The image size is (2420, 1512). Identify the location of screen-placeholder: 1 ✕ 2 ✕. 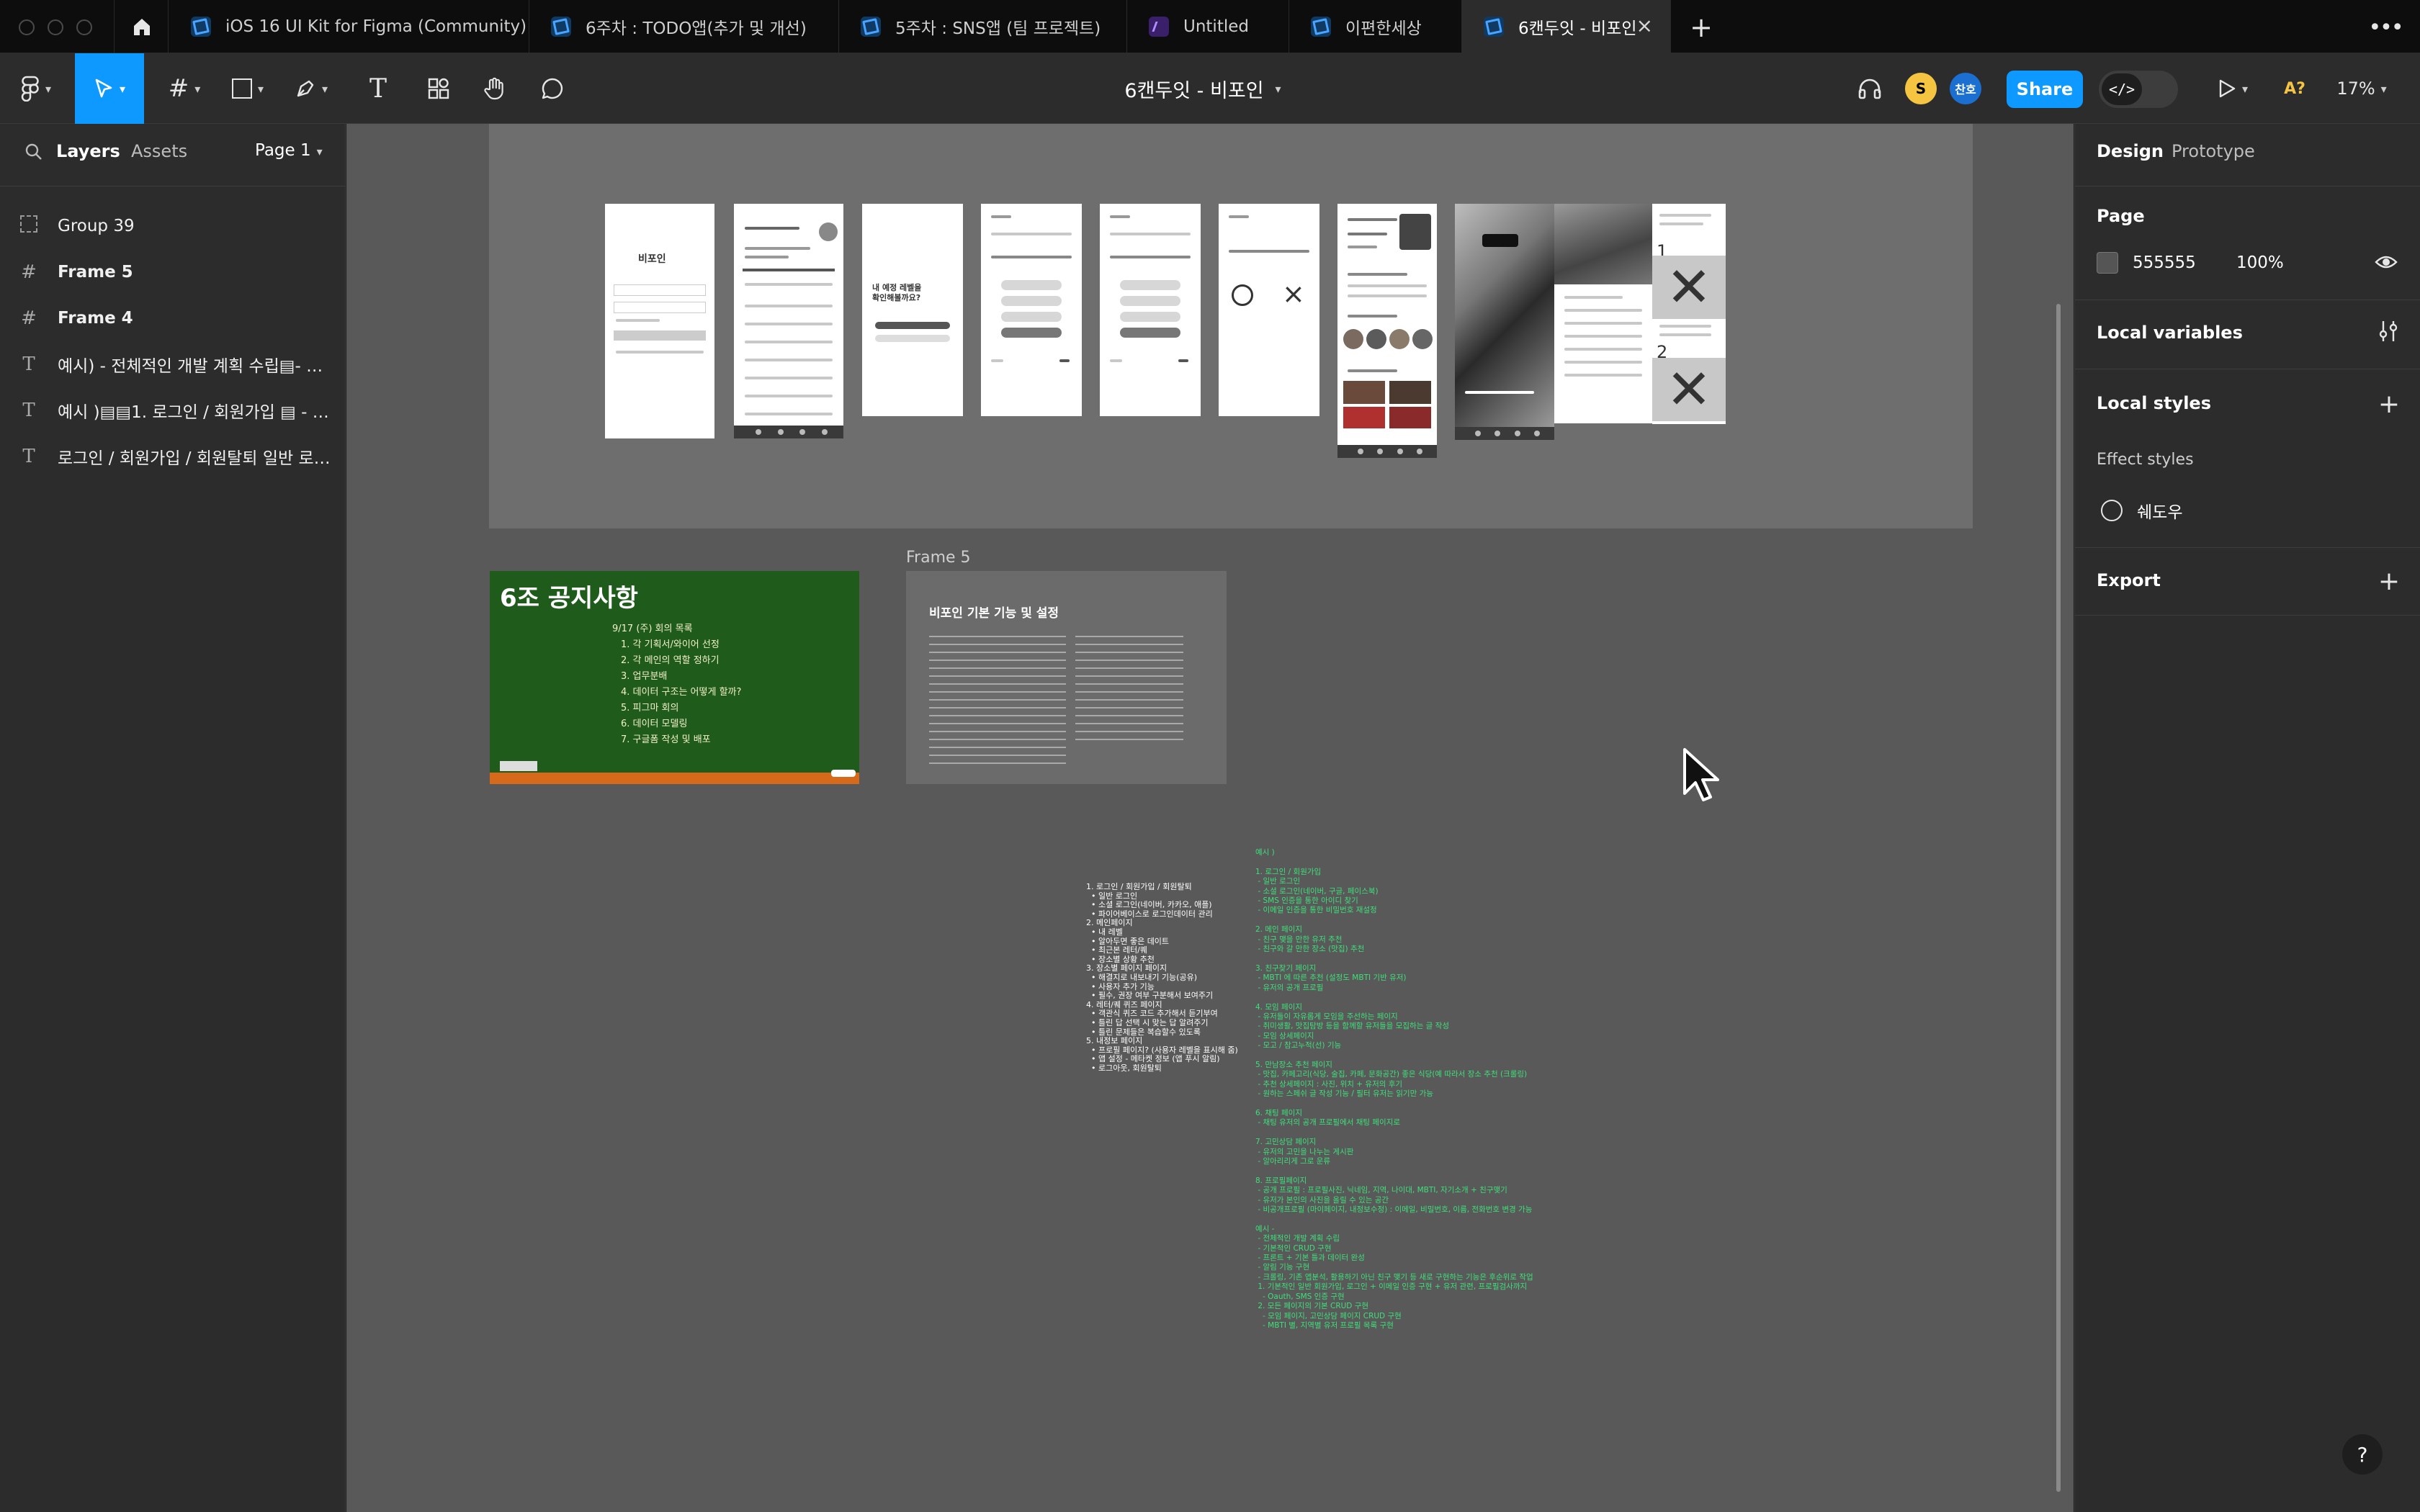
(1689, 314).